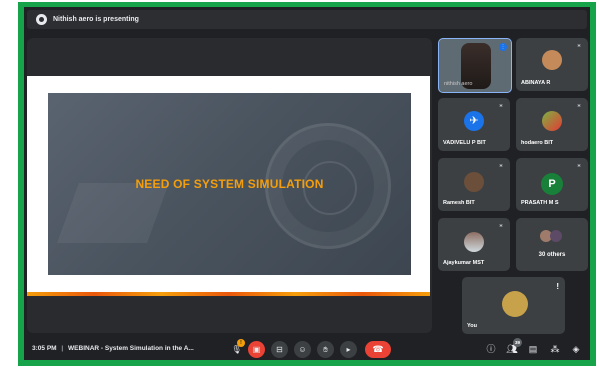 The width and height of the screenshot is (599, 370). What do you see at coordinates (491, 349) in the screenshot?
I see `meeting-details-icon: ⓘ` at bounding box center [491, 349].